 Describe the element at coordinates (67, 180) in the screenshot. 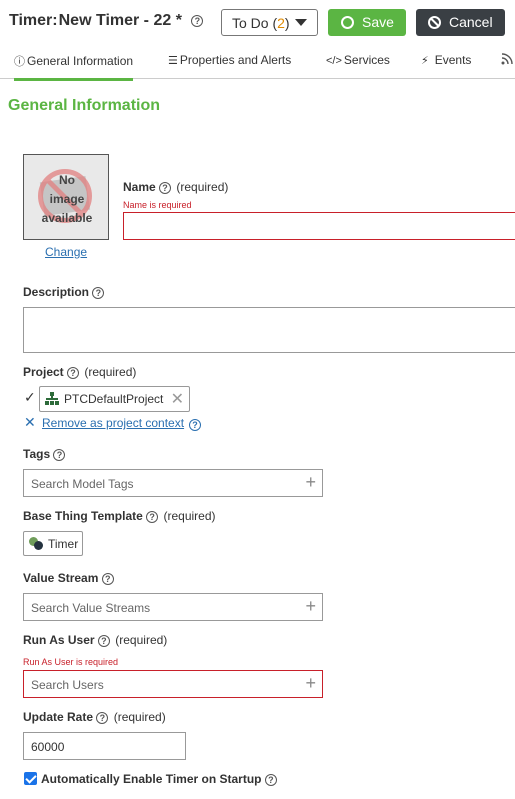

I see `no-image-line1: No` at that location.